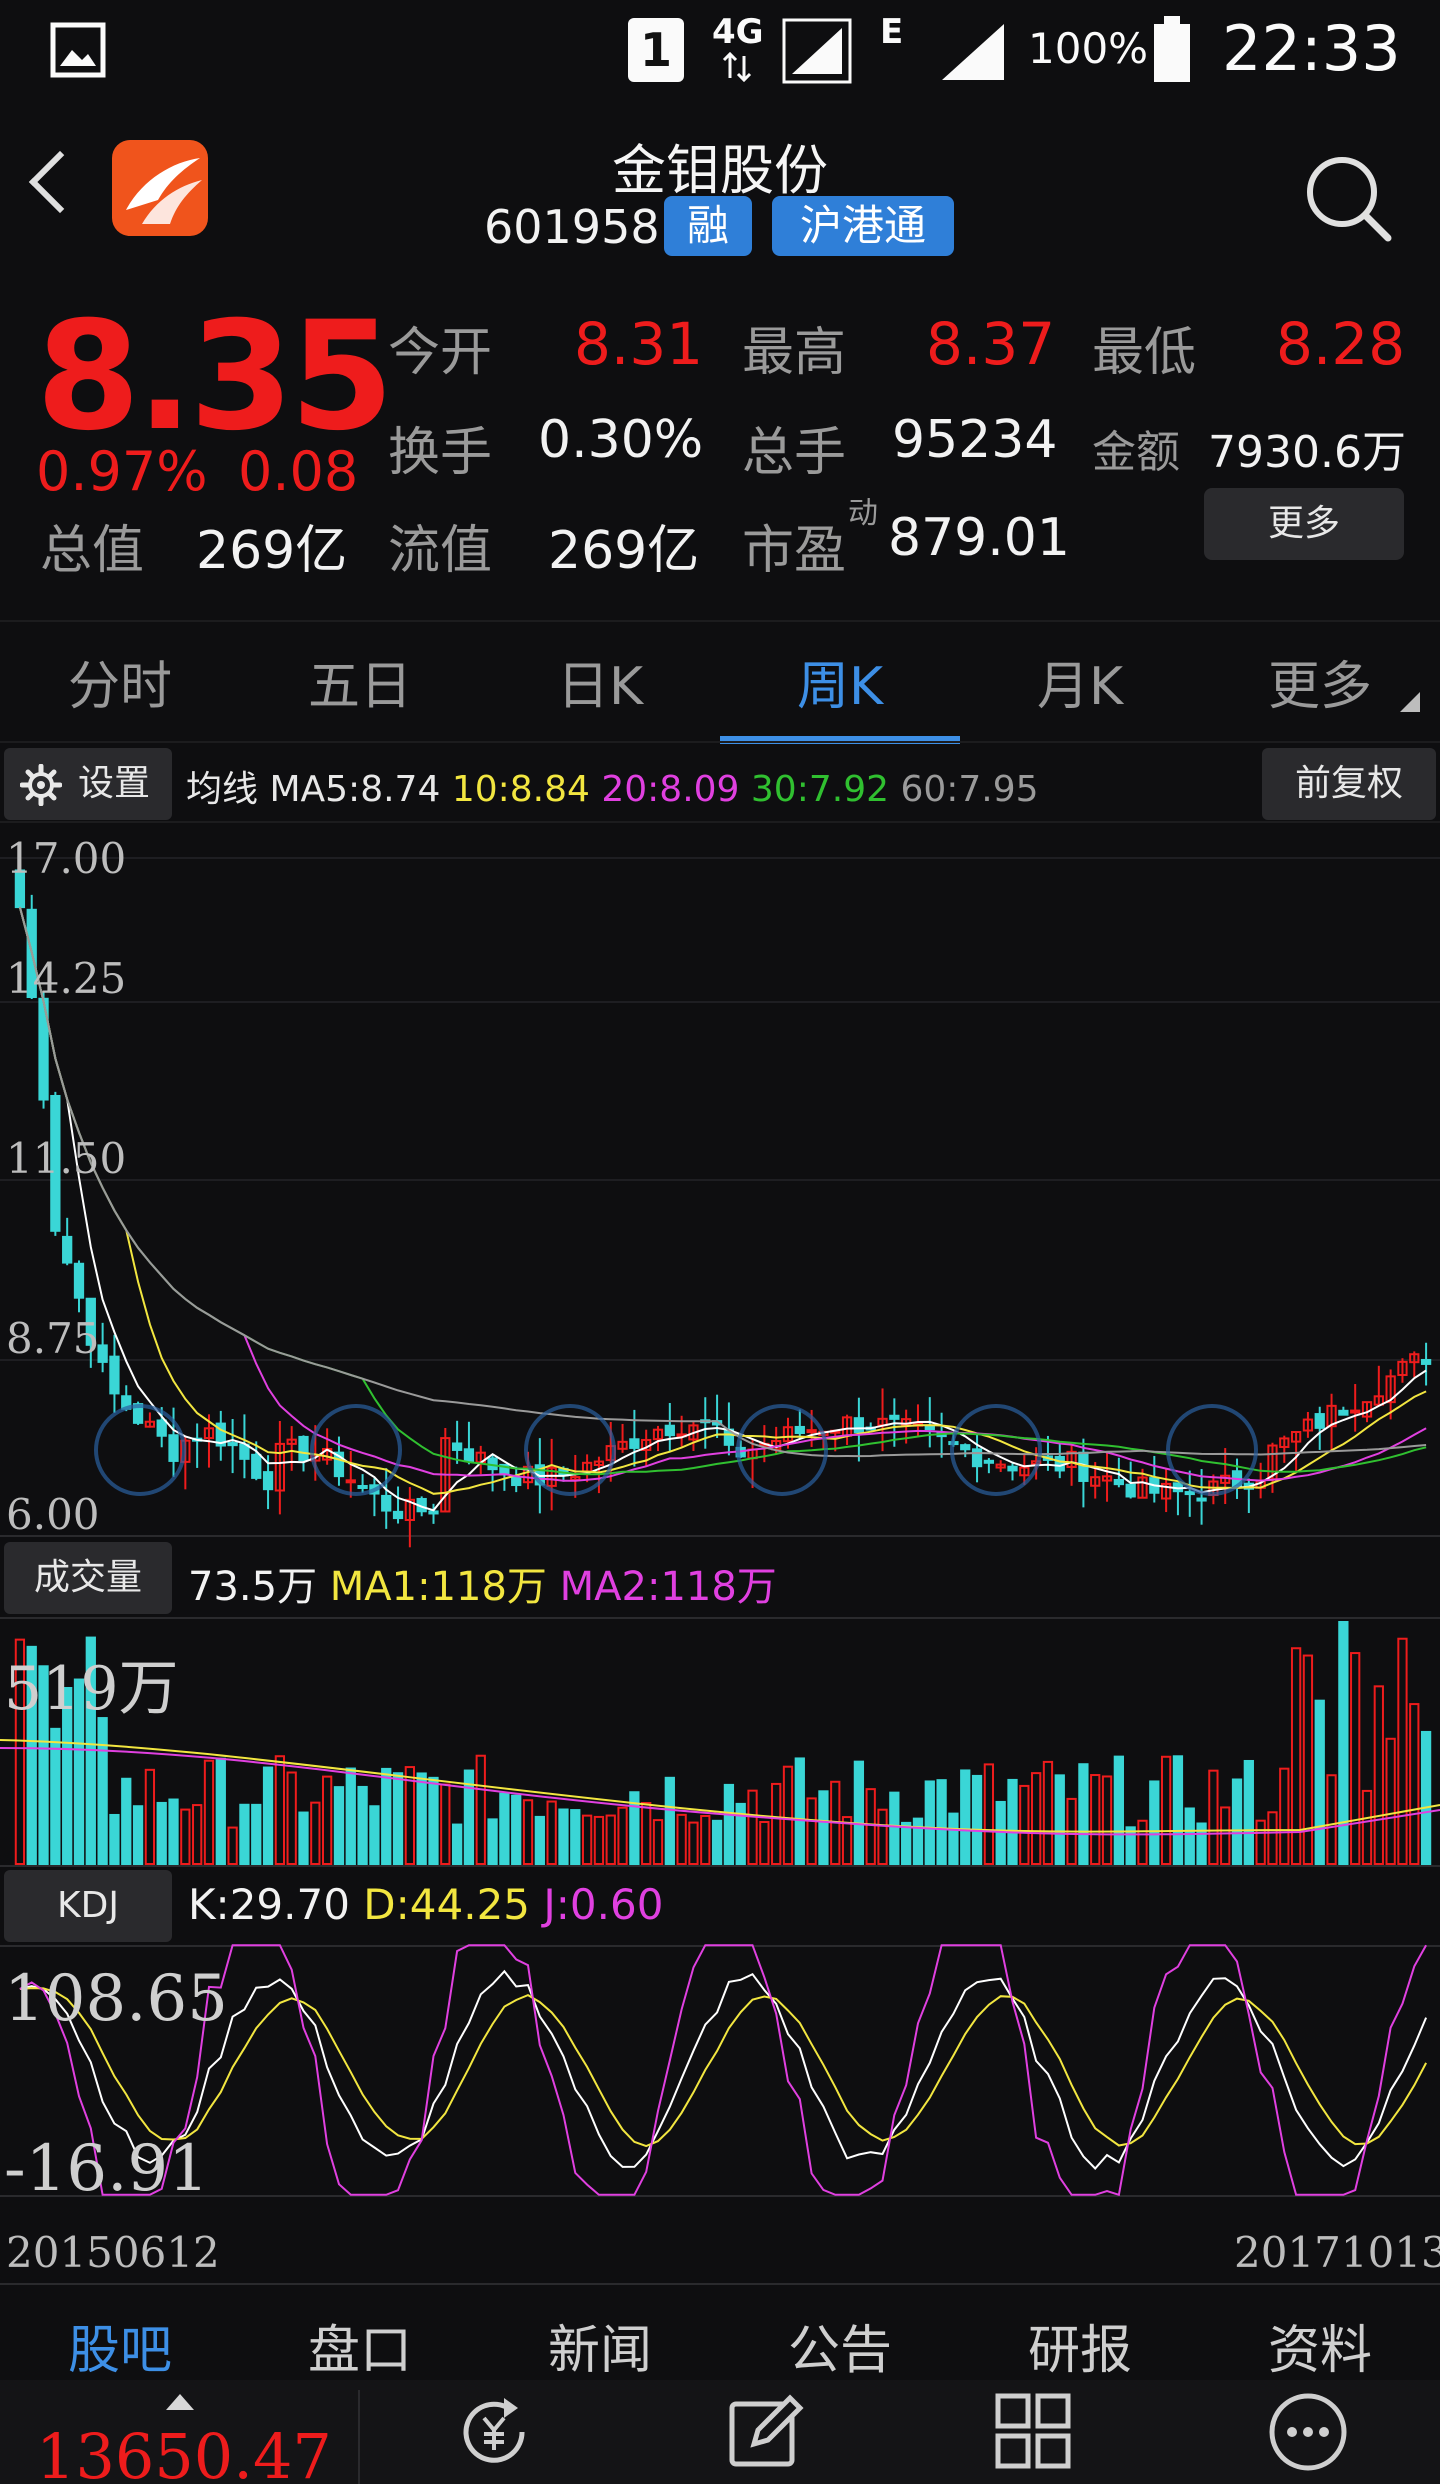 This screenshot has width=1440, height=2484. I want to click on kdj-d-line, so click(723, 2067).